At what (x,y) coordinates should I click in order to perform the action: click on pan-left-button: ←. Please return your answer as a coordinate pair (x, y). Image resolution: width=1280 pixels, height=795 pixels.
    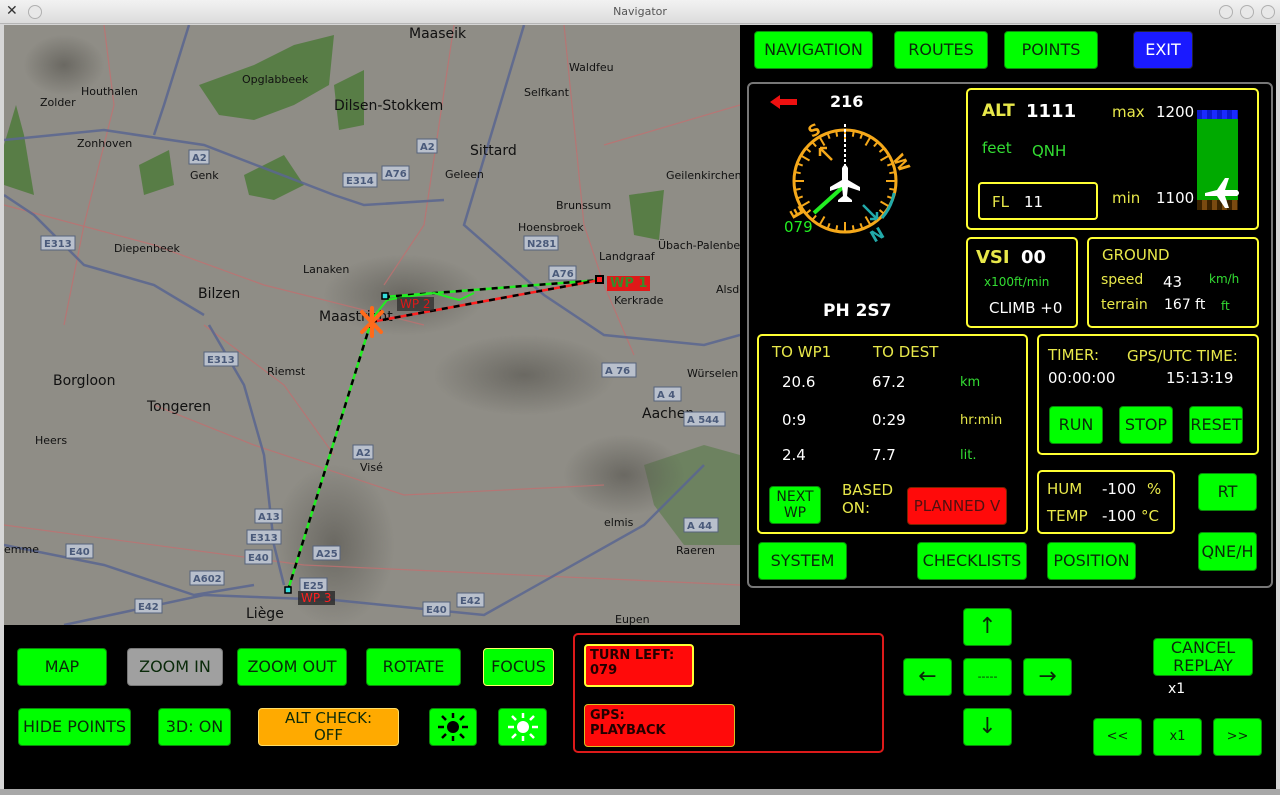
    Looking at the image, I should click on (927, 677).